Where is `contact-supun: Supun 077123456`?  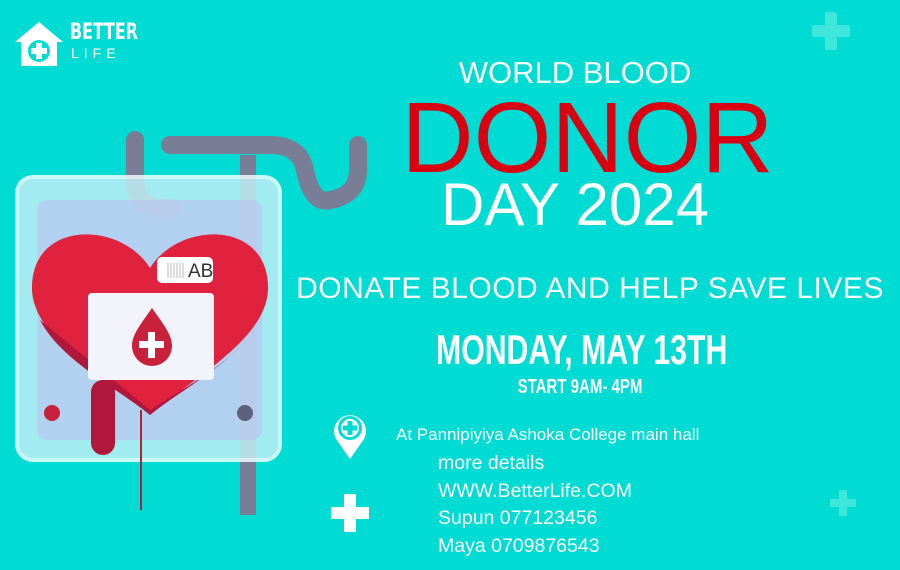 contact-supun: Supun 077123456 is located at coordinates (518, 518).